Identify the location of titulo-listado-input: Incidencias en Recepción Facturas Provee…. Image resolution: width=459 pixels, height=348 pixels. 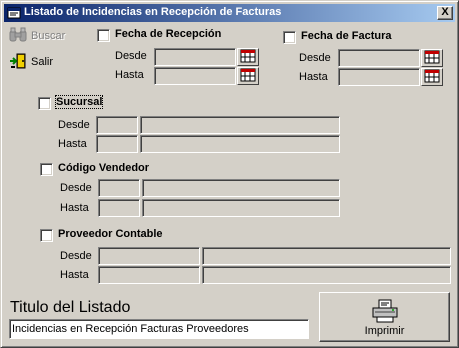
(159, 329).